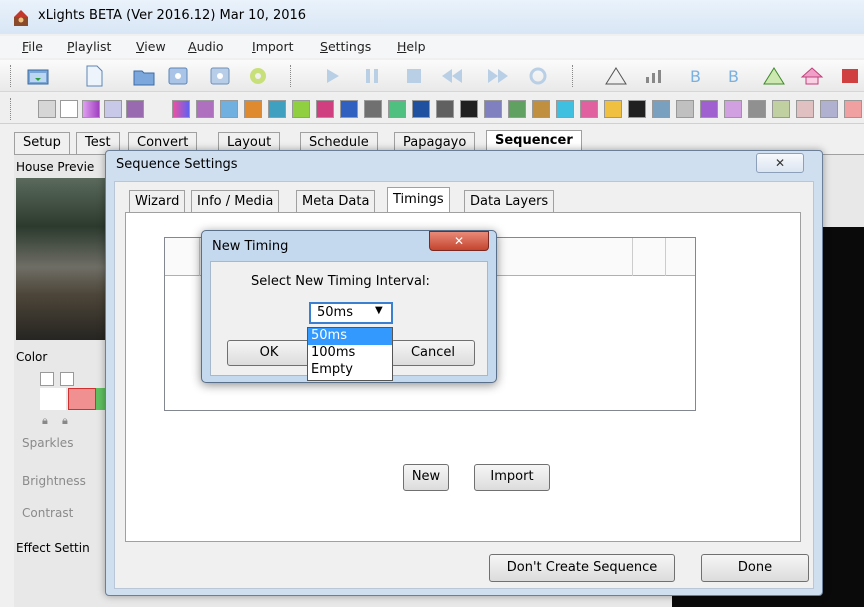  Describe the element at coordinates (62, 259) in the screenshot. I see `house-preview-image` at that location.